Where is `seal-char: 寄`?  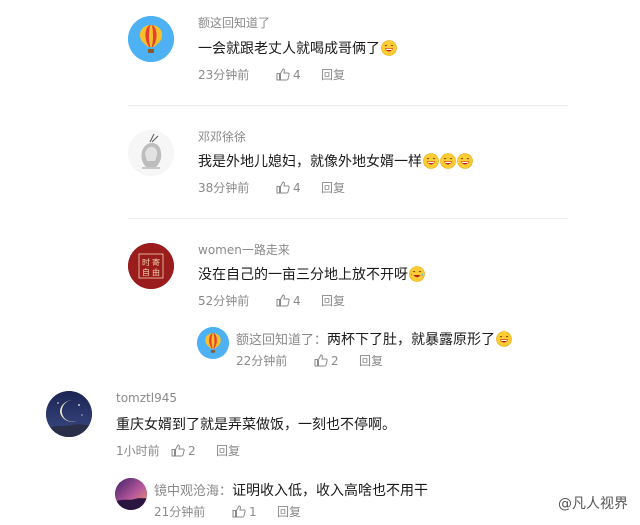 seal-char: 寄 is located at coordinates (156, 262).